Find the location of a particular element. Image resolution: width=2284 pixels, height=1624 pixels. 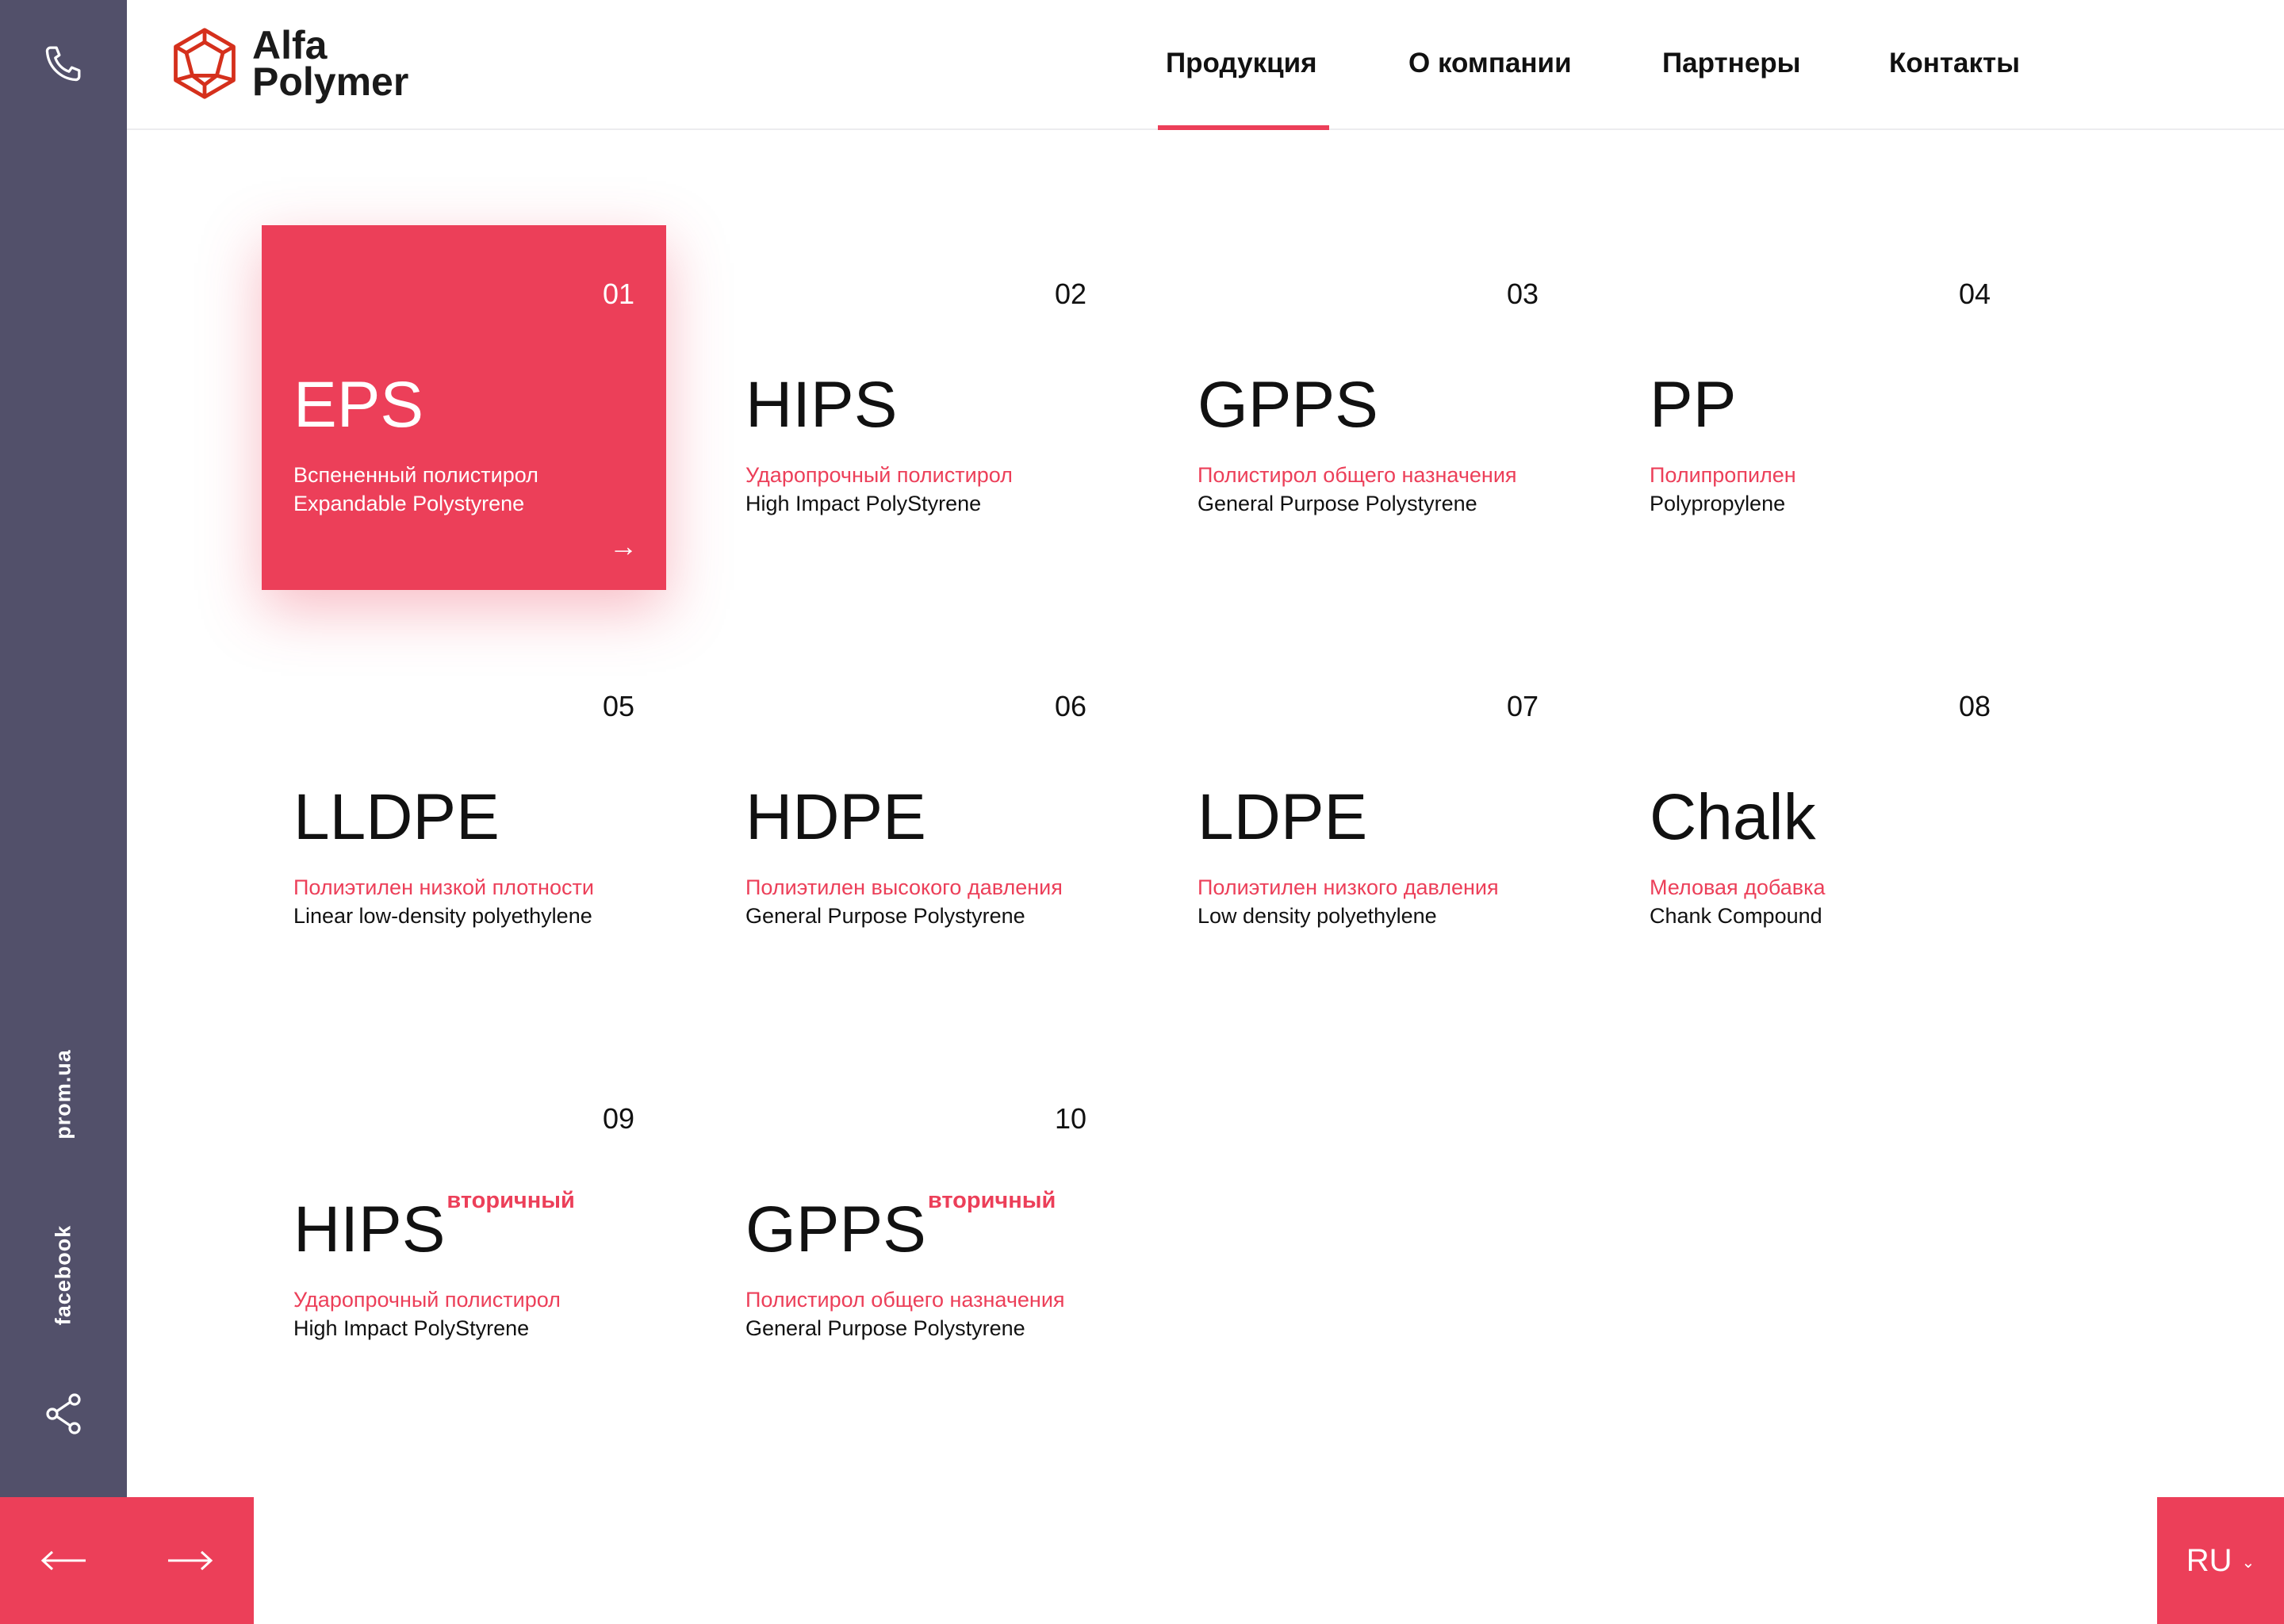

product-number: 04 is located at coordinates (1974, 294).